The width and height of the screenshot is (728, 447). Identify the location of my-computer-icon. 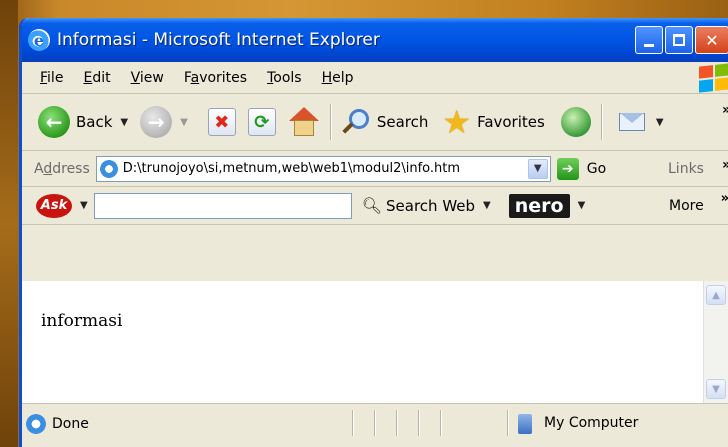
(525, 424).